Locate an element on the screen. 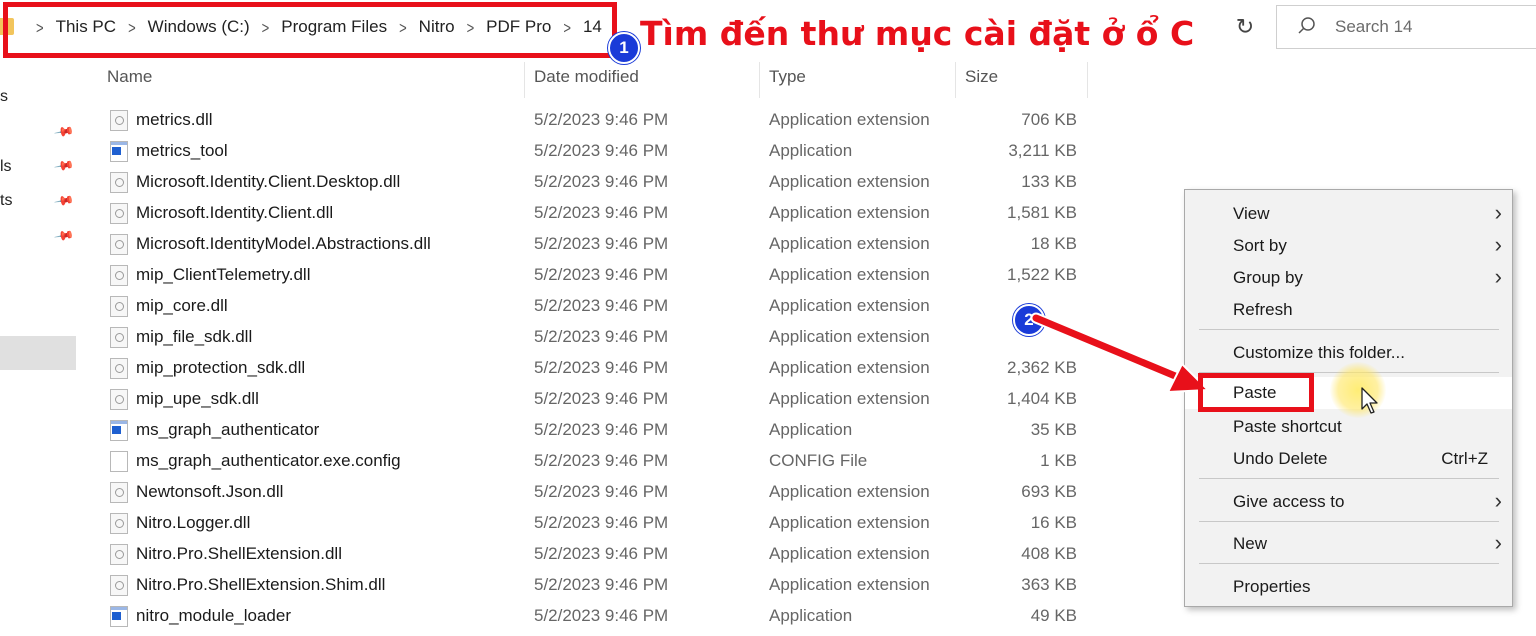 This screenshot has height=636, width=1536. menu-item-new: New › is located at coordinates (1348, 543).